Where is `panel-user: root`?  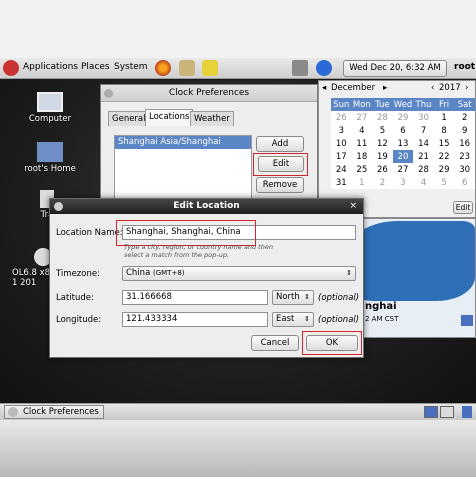 panel-user: root is located at coordinates (464, 67).